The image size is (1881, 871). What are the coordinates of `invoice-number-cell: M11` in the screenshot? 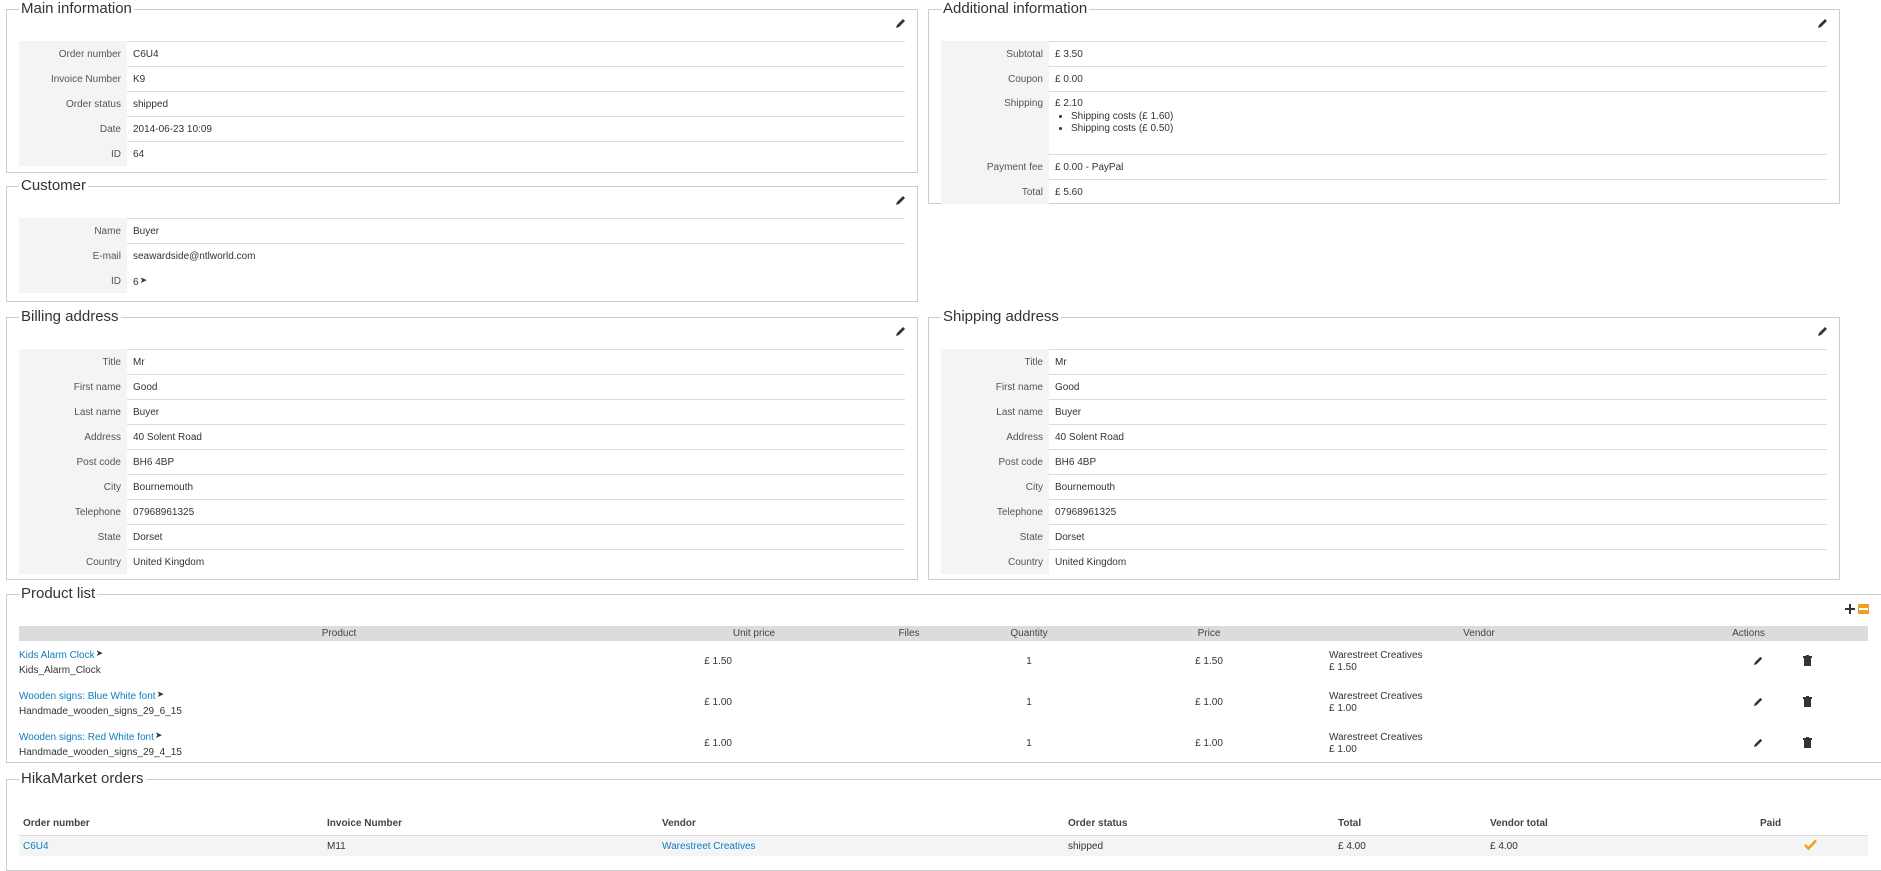 It's located at (490, 845).